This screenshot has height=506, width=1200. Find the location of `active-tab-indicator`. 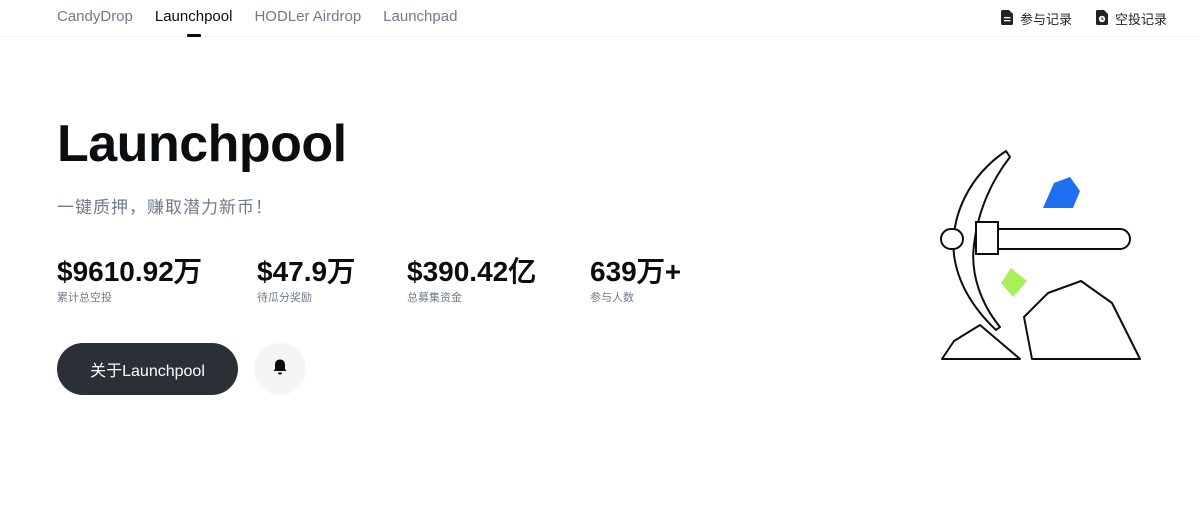

active-tab-indicator is located at coordinates (193, 35).